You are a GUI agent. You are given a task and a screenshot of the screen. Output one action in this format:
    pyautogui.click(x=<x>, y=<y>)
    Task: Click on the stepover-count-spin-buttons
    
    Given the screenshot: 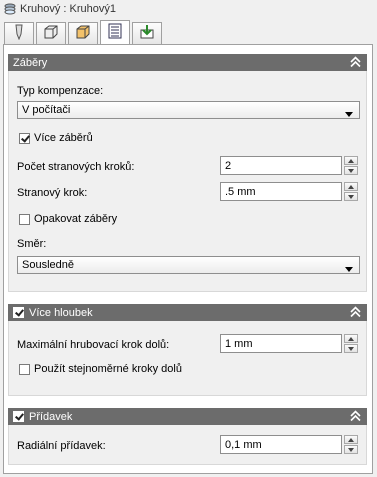 What is the action you would take?
    pyautogui.click(x=351, y=165)
    